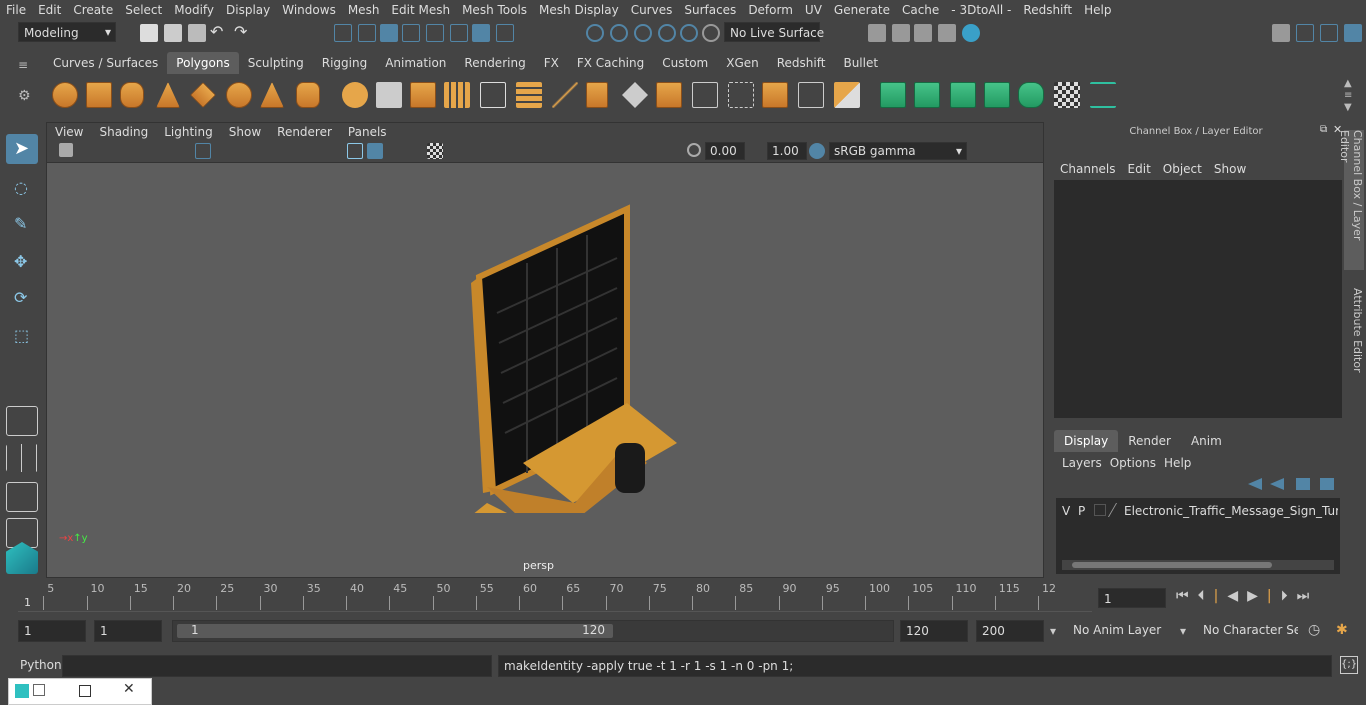  I want to click on snap-grid-icon, so click(595, 33).